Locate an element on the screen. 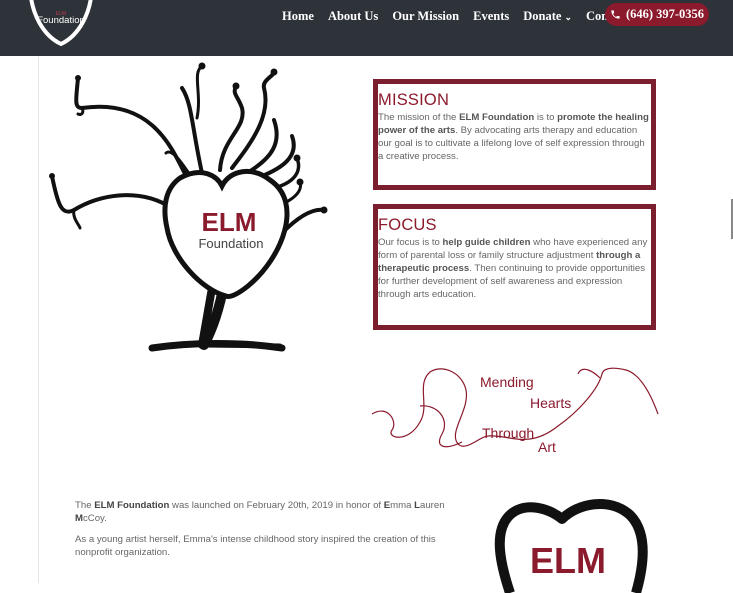 This screenshot has height=593, width=733. phone-button: (646) 397-0356 is located at coordinates (657, 14).